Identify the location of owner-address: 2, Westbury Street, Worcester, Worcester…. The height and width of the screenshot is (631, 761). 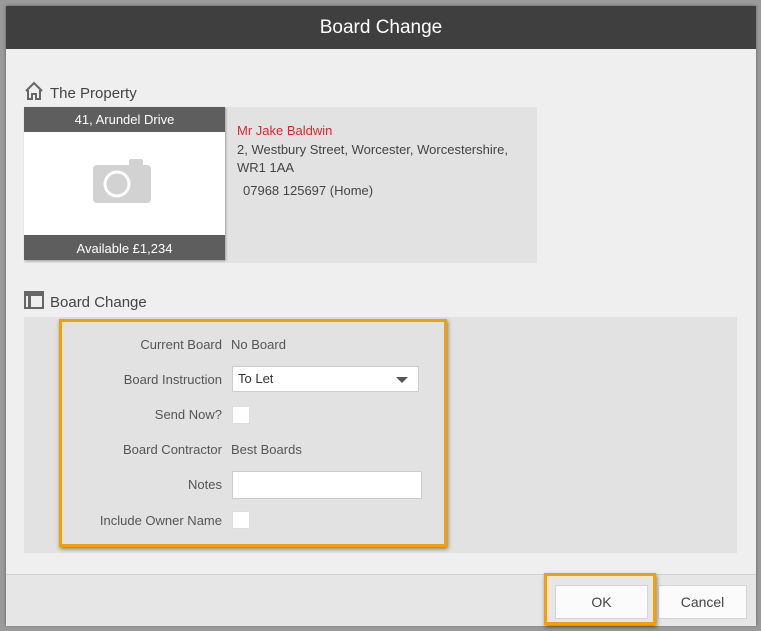
(372, 158).